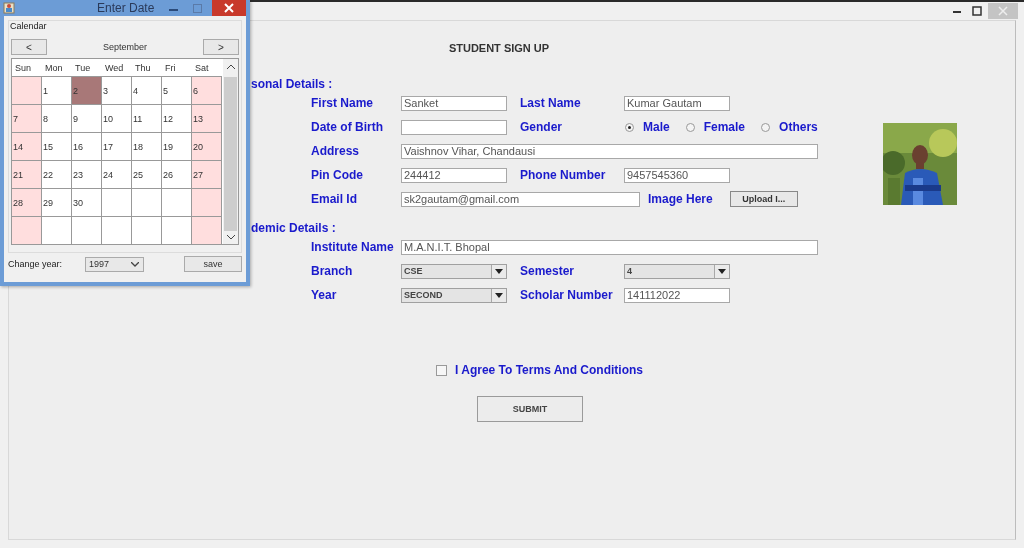  I want to click on day-cell: 7, so click(27, 118).